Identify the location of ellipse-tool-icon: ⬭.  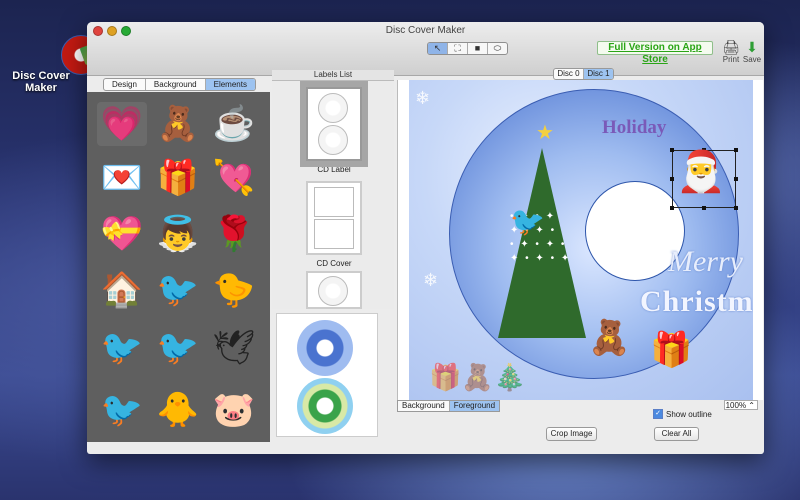
(497, 48).